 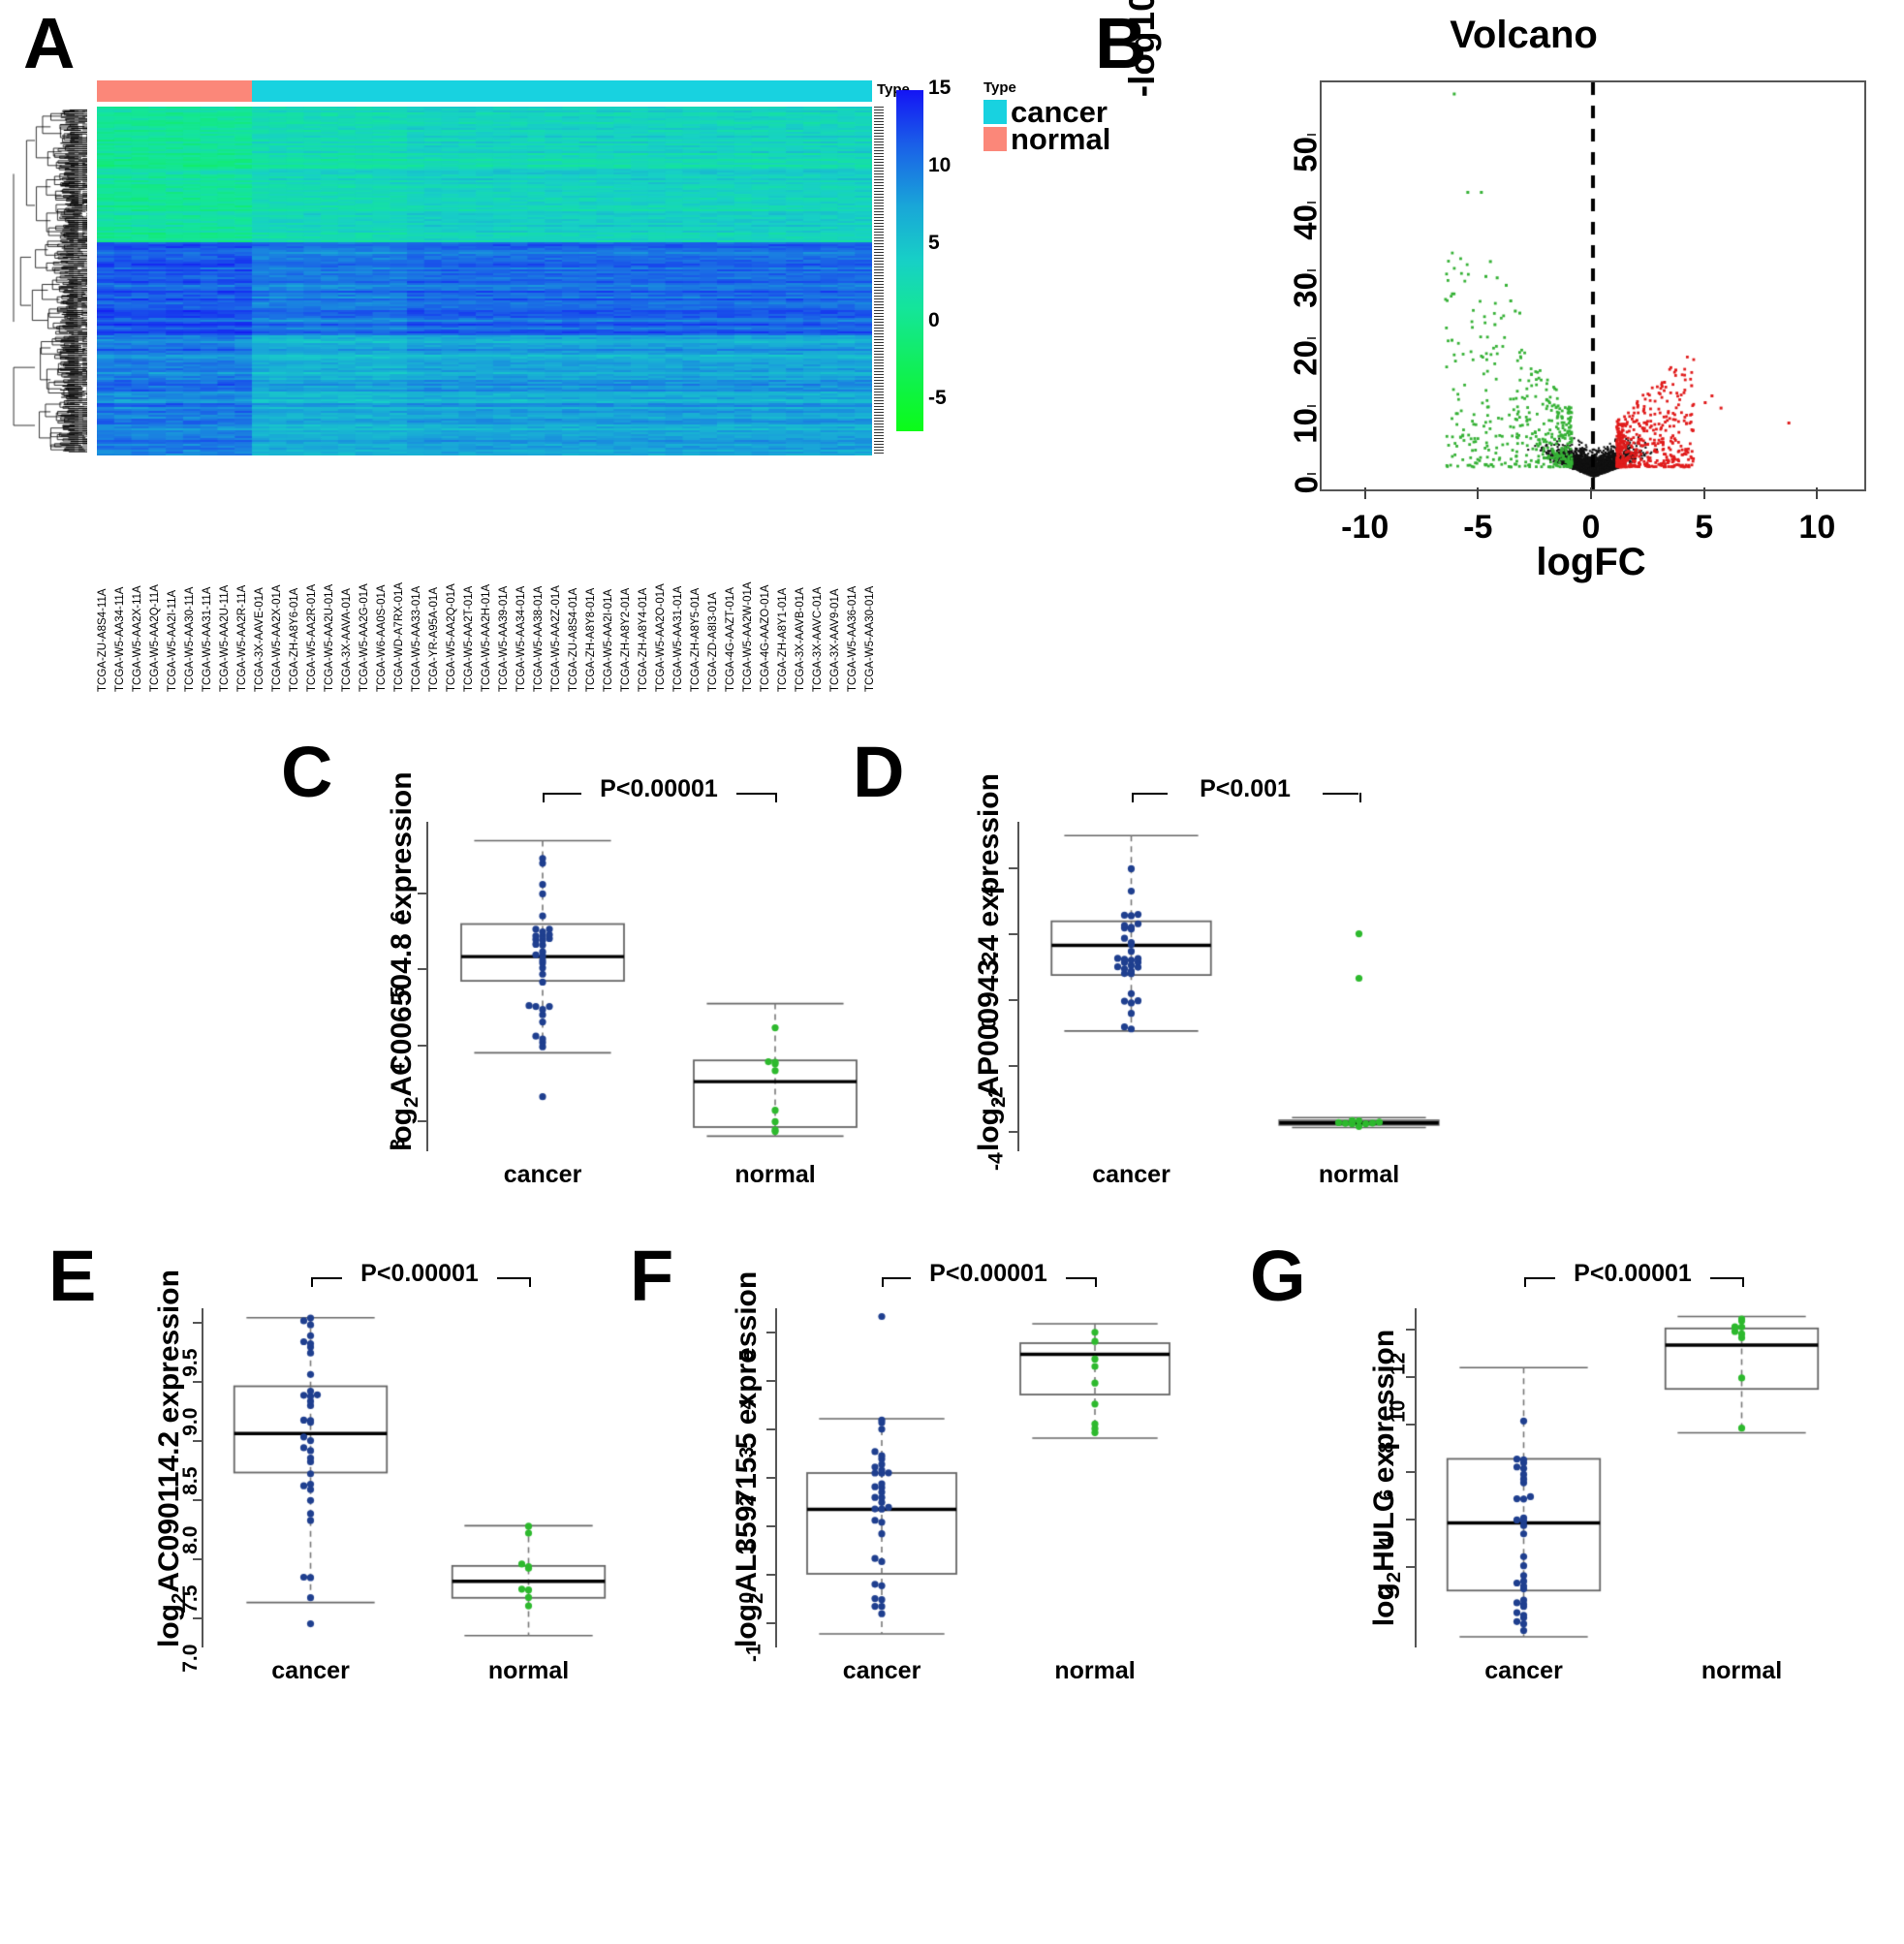 What do you see at coordinates (469, 638) in the screenshot?
I see `heatmap-sample-label: TCGA-W5-AA2T-01A` at bounding box center [469, 638].